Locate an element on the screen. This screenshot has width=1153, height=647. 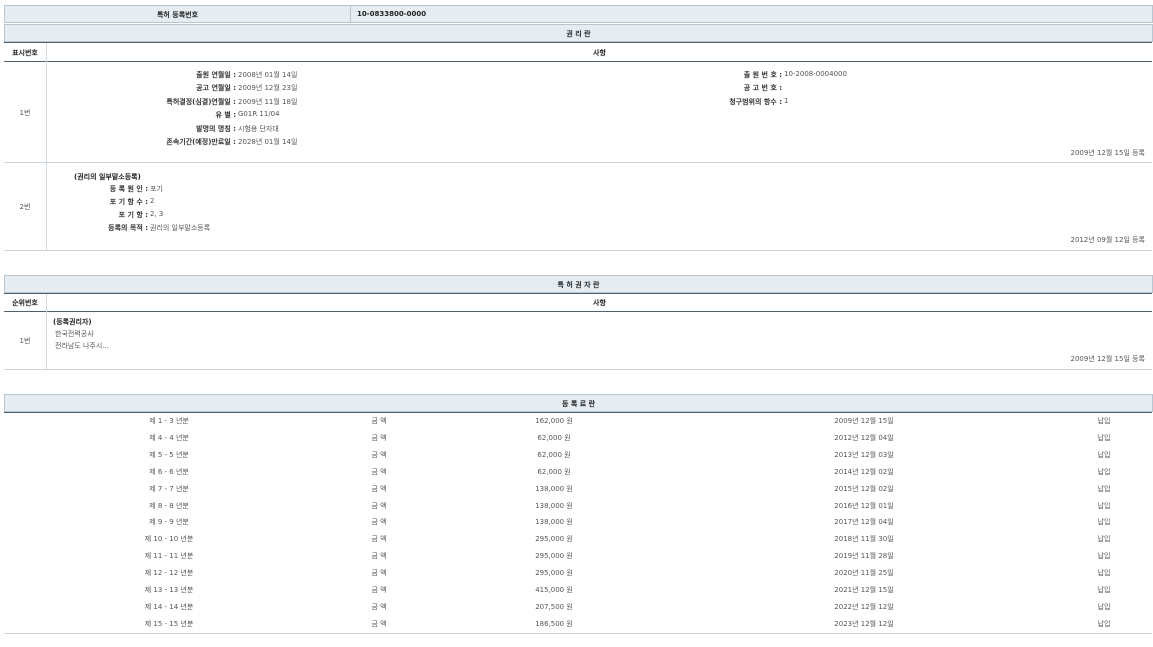
holder-col-item: 사항 is located at coordinates (599, 303).